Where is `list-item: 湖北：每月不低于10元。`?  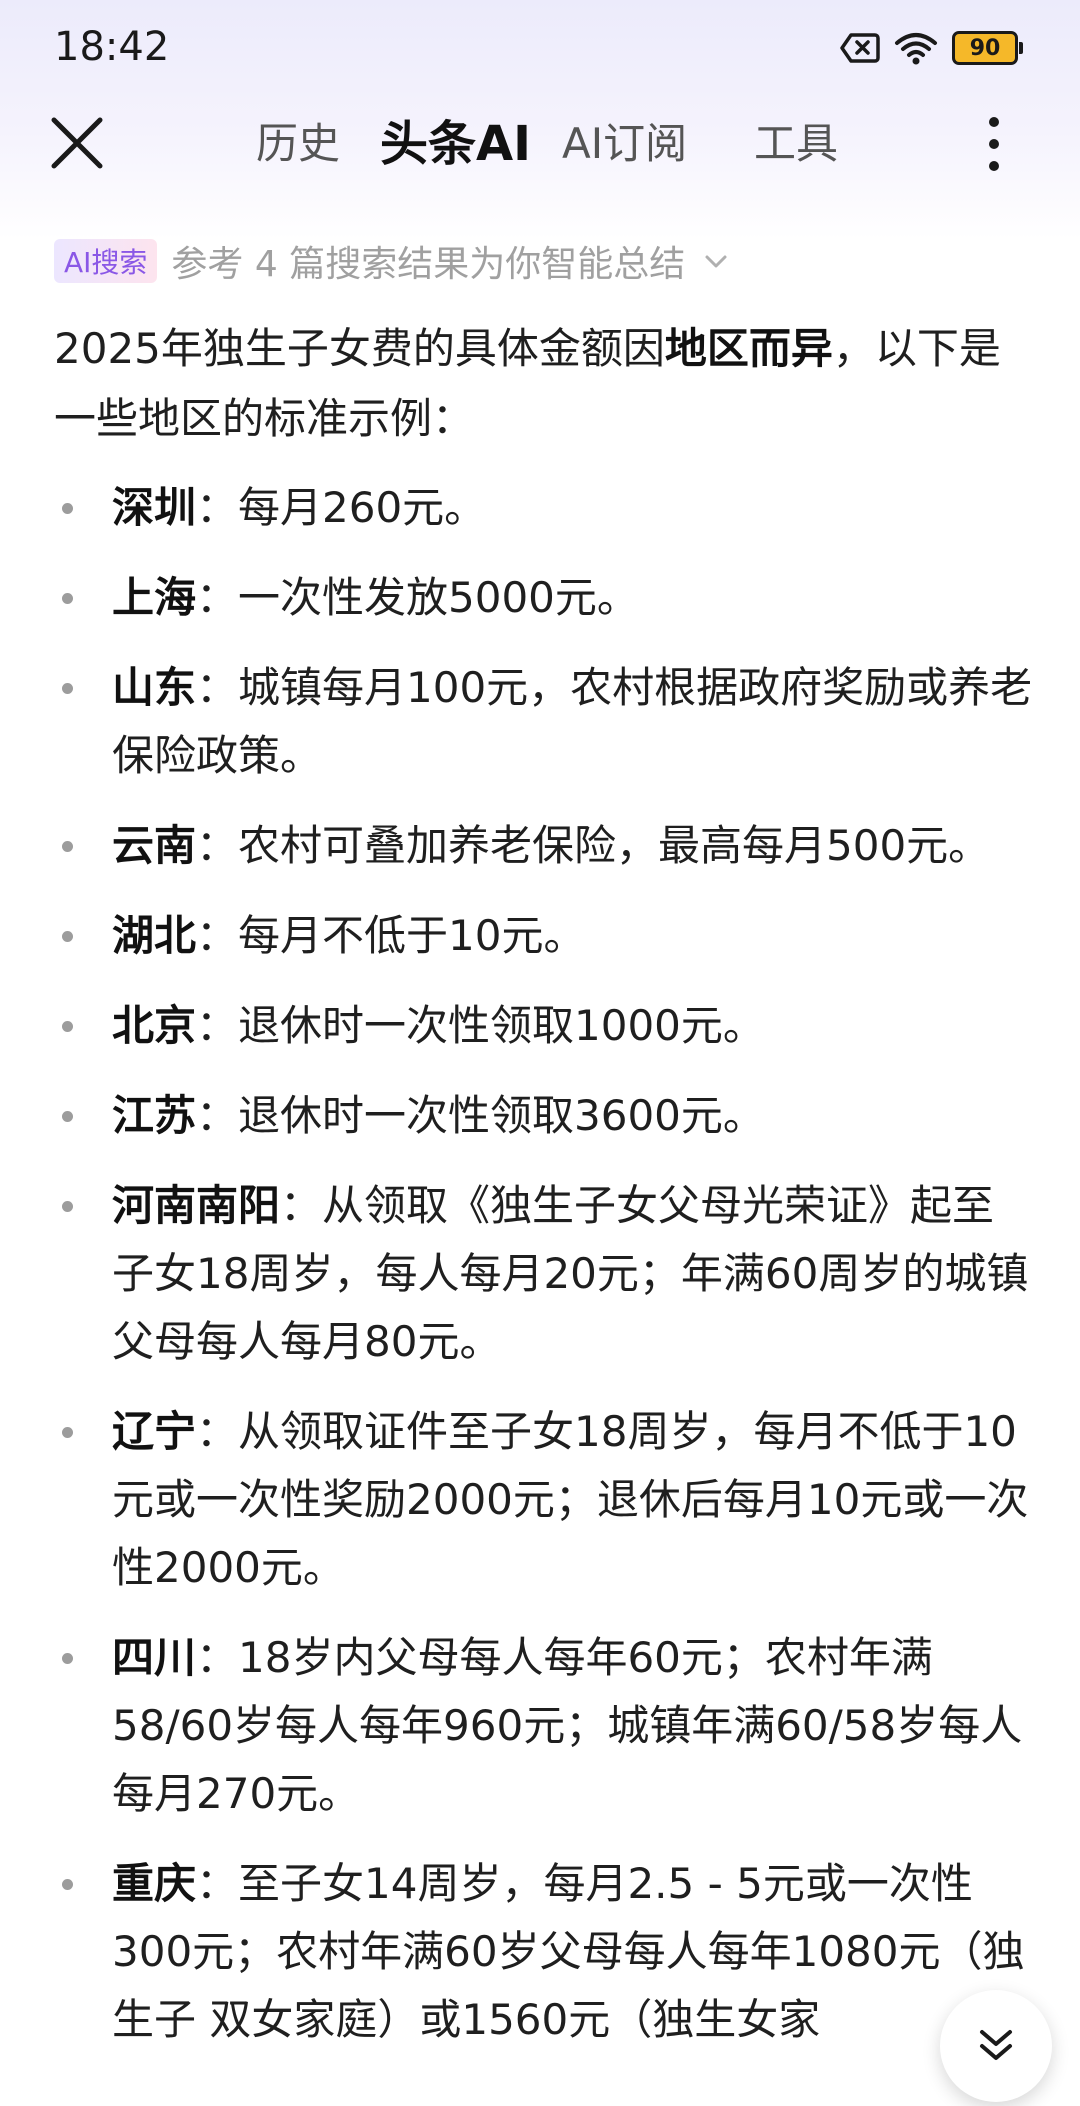 list-item: 湖北：每月不低于10元。 is located at coordinates (544, 936).